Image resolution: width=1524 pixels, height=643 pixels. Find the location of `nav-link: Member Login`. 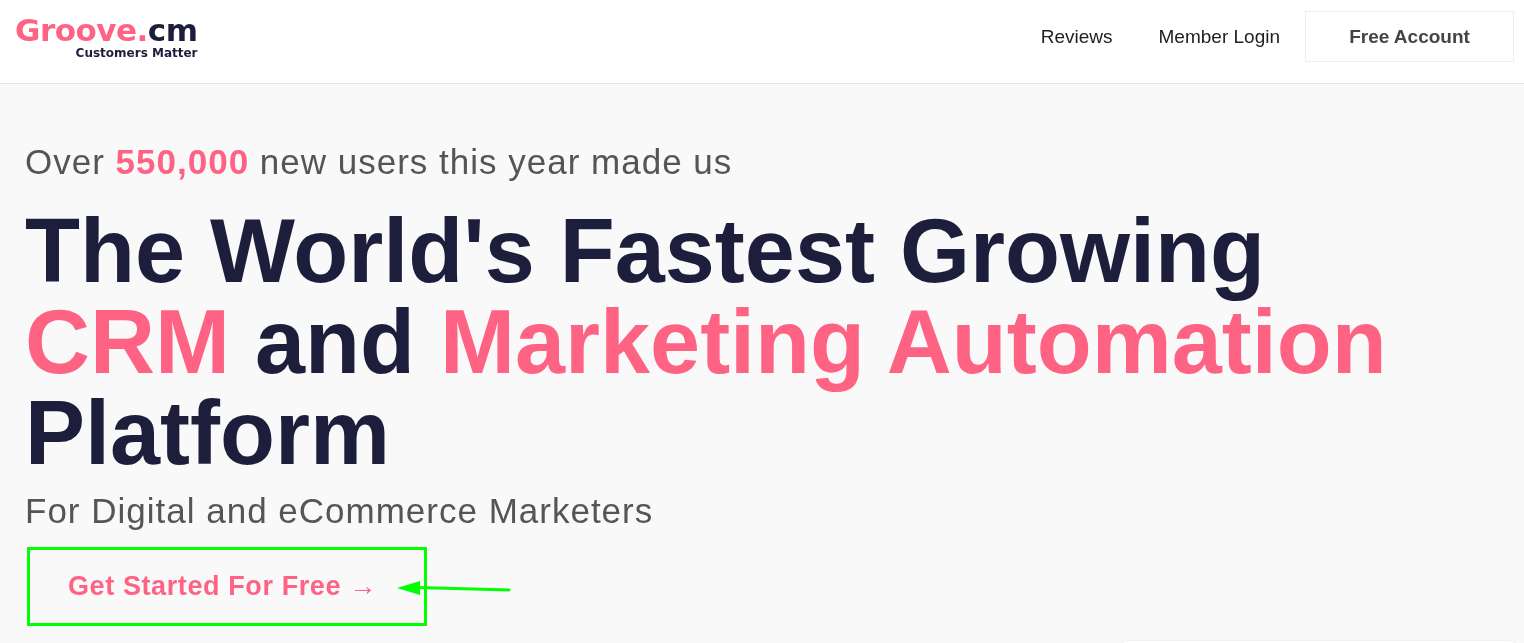

nav-link: Member Login is located at coordinates (1219, 36).